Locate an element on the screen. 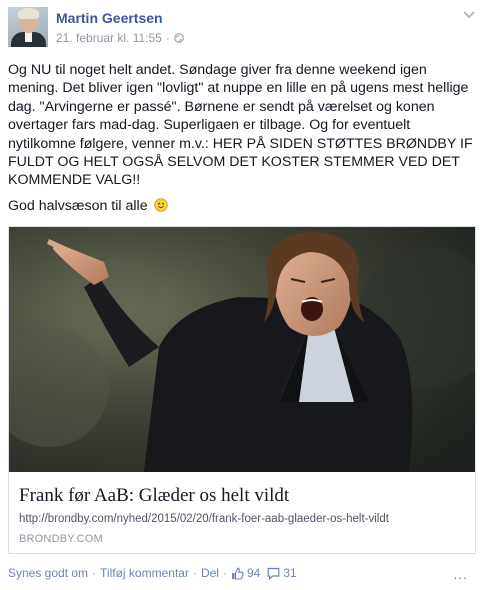 This screenshot has height=590, width=486. avatar-hair is located at coordinates (28, 13).